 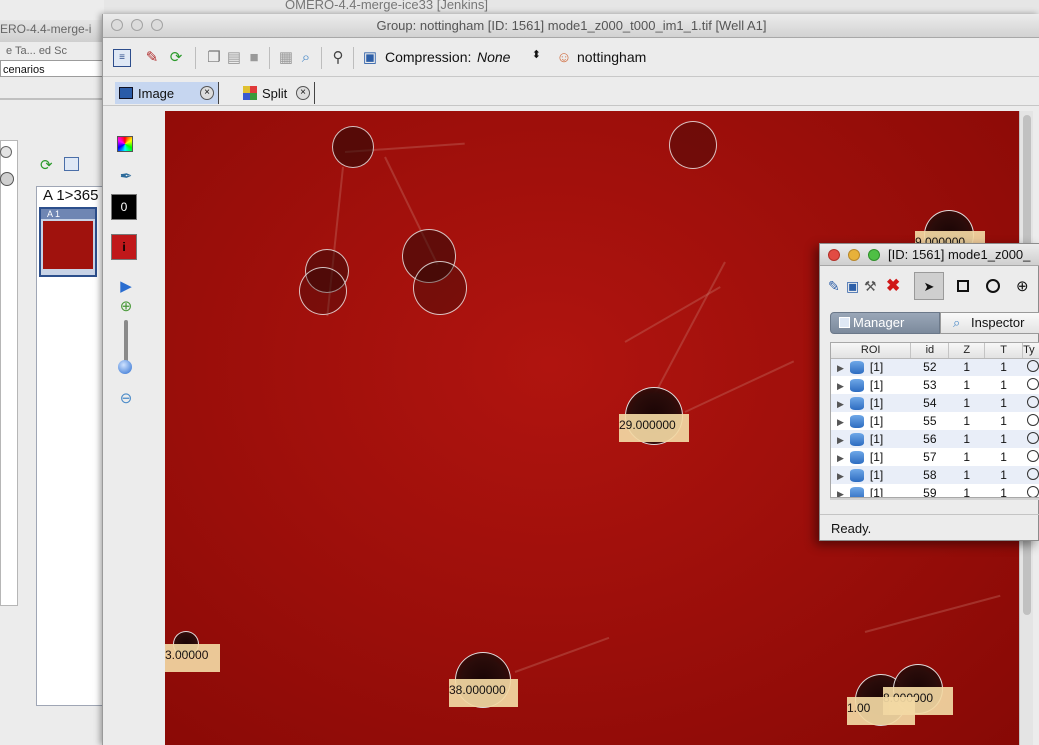 What do you see at coordinates (854, 255) in the screenshot?
I see `minimize-window-icon` at bounding box center [854, 255].